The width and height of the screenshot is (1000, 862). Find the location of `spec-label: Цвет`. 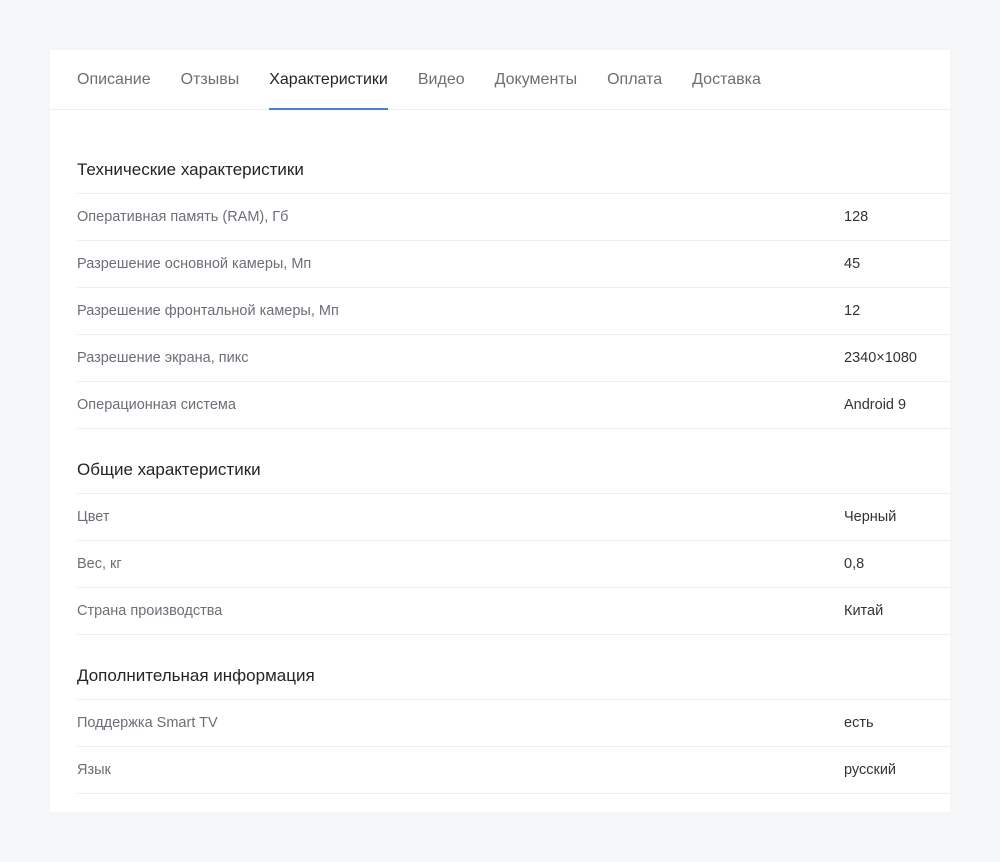

spec-label: Цвет is located at coordinates (93, 517).